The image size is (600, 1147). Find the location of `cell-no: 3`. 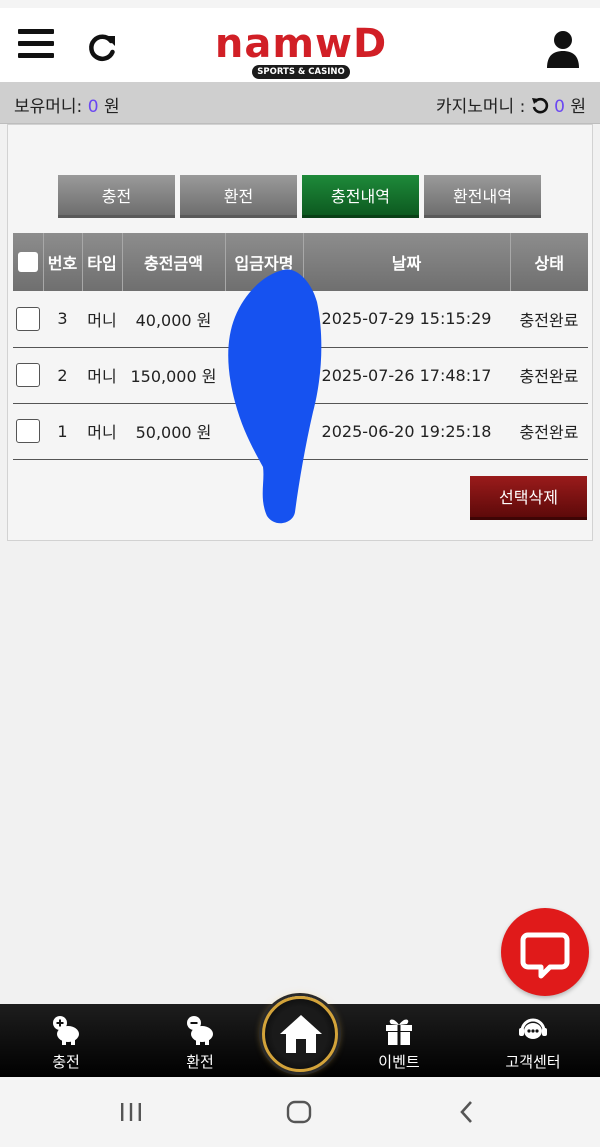

cell-no: 3 is located at coordinates (62, 319).